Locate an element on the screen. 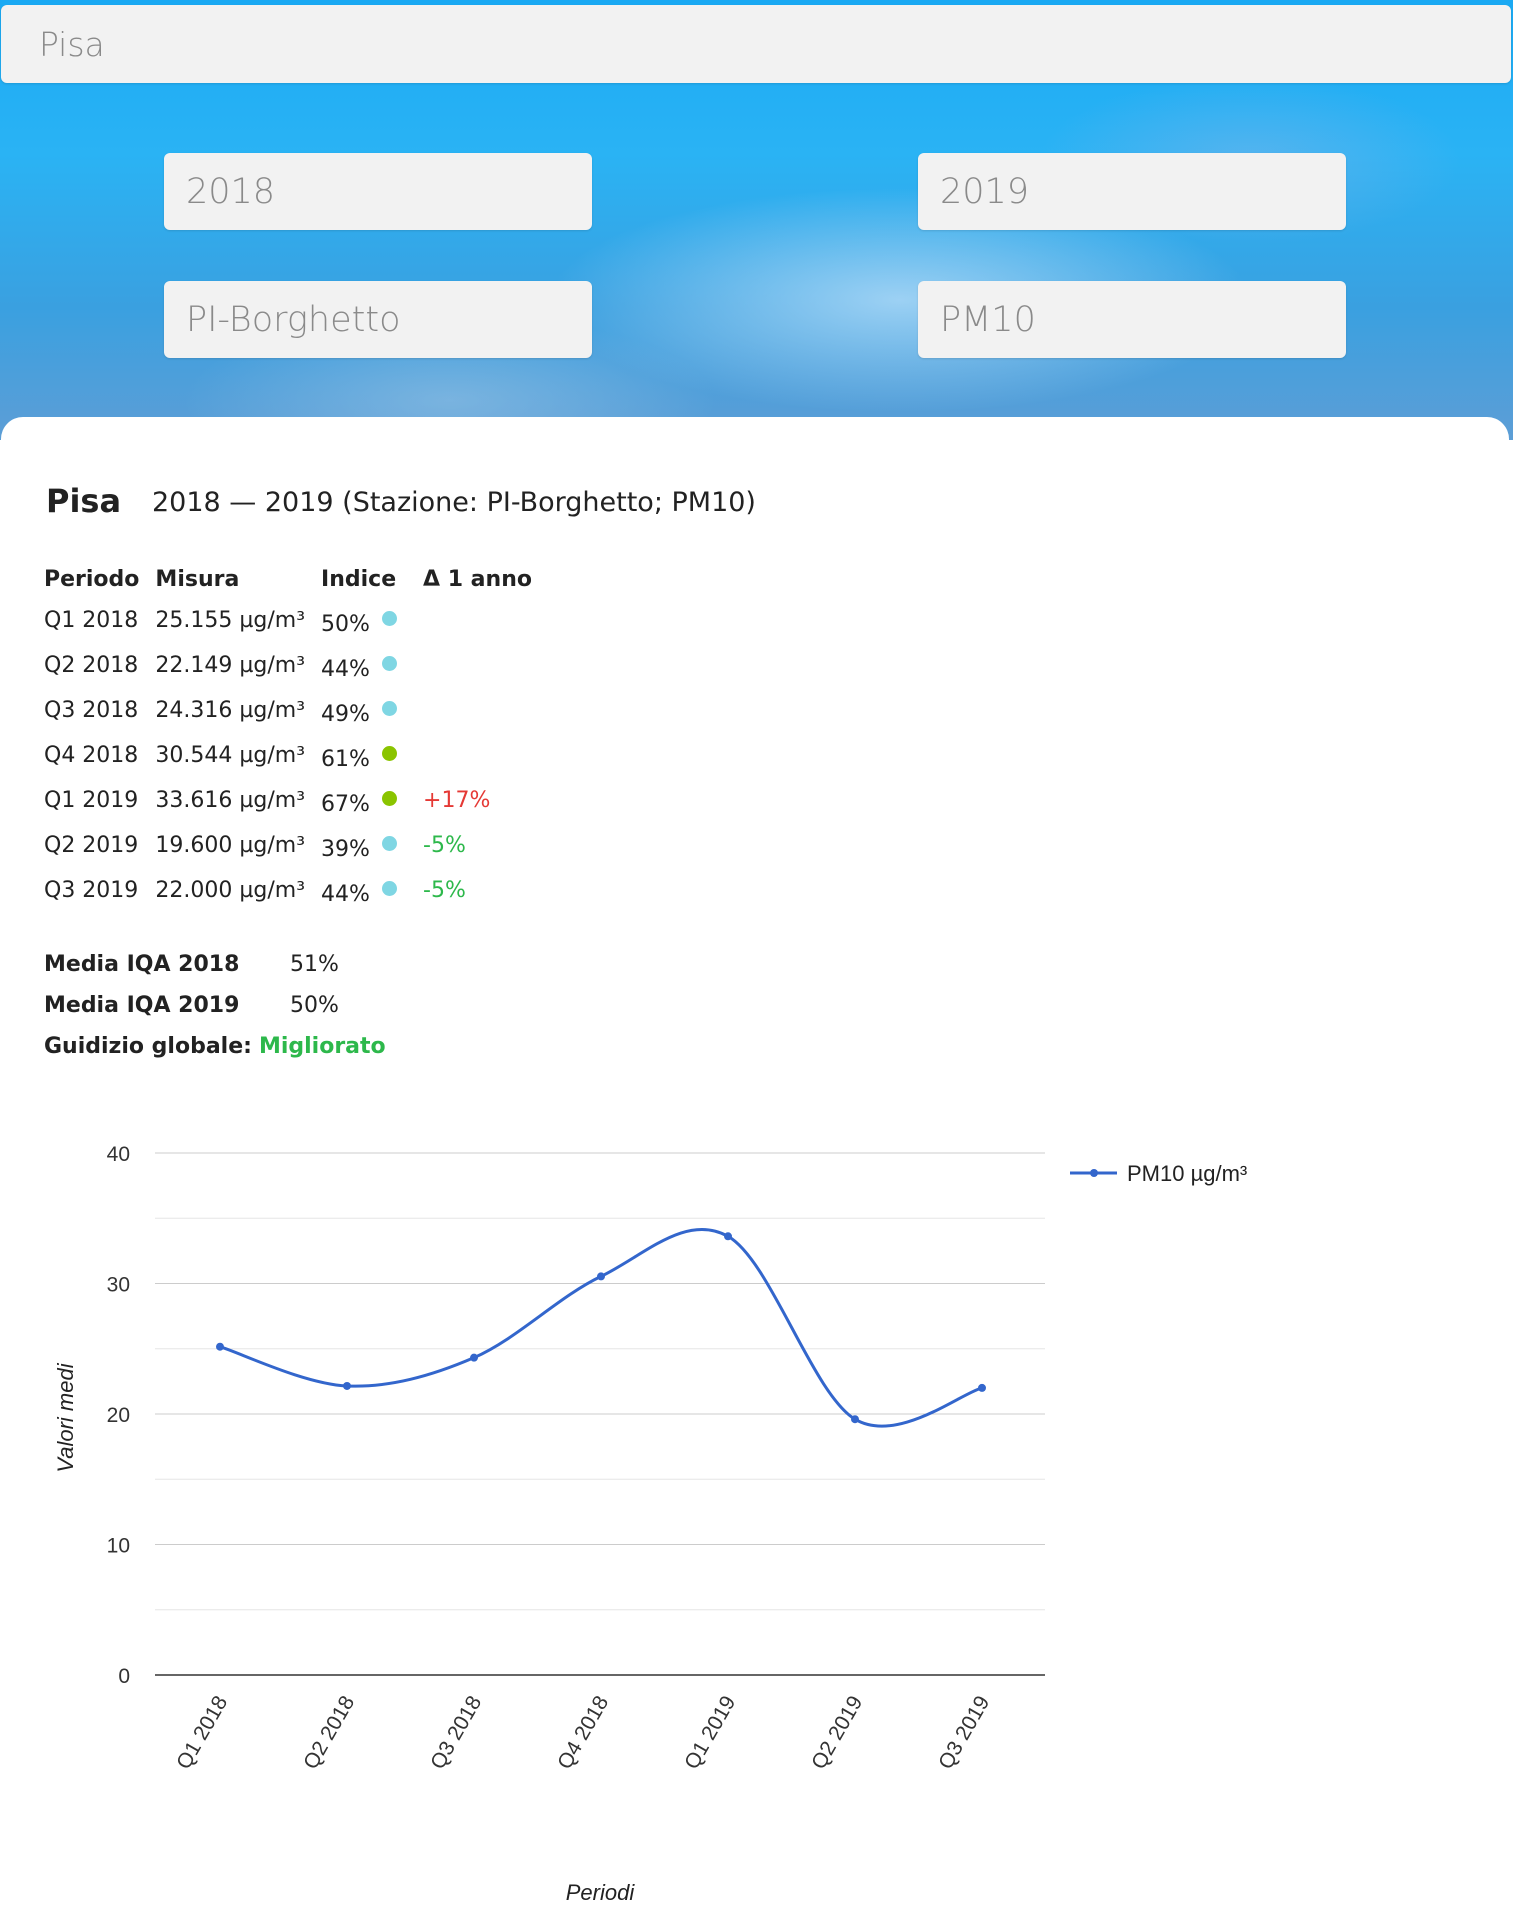 This screenshot has height=1917, width=1513. cell-measure: 22.000 µg/m³ is located at coordinates (230, 890).